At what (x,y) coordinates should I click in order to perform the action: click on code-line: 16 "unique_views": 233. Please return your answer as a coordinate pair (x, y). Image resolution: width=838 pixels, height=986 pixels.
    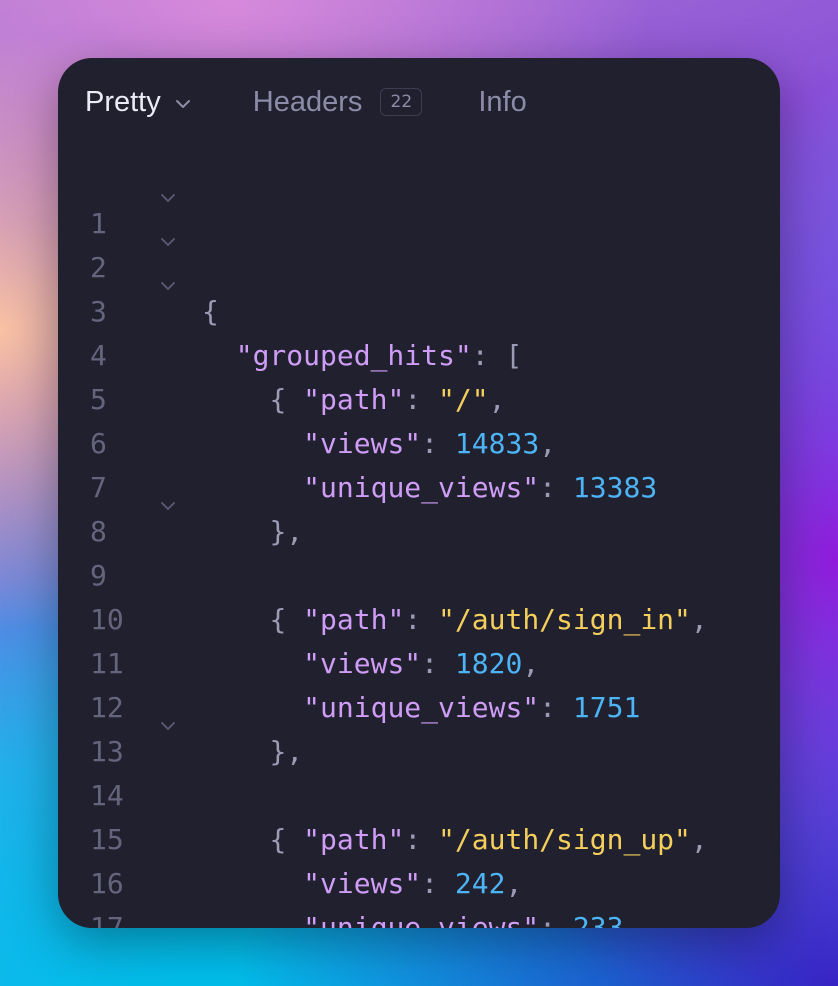
    Looking at the image, I should click on (419, 873).